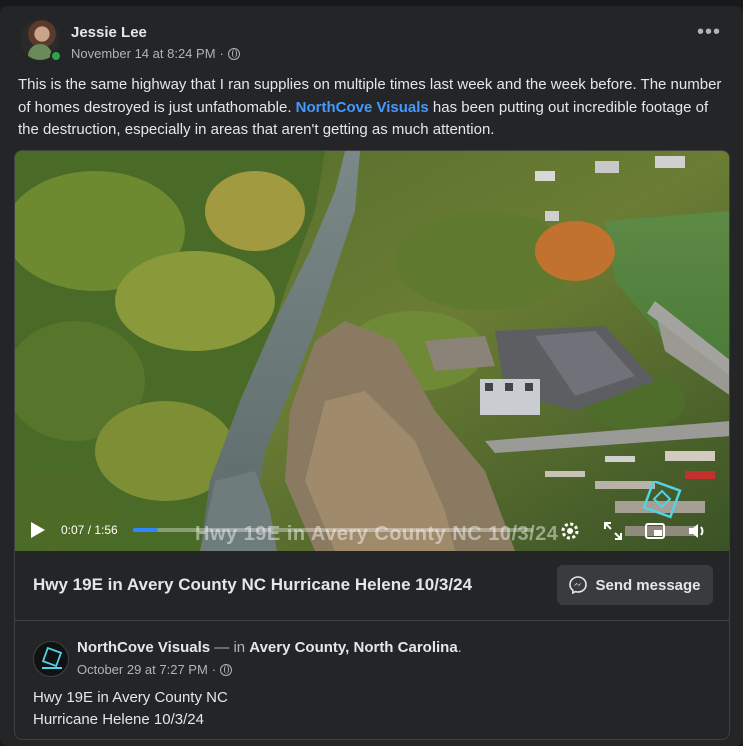 The image size is (743, 746). I want to click on source-location: Avery County, North Carolina, so click(353, 647).